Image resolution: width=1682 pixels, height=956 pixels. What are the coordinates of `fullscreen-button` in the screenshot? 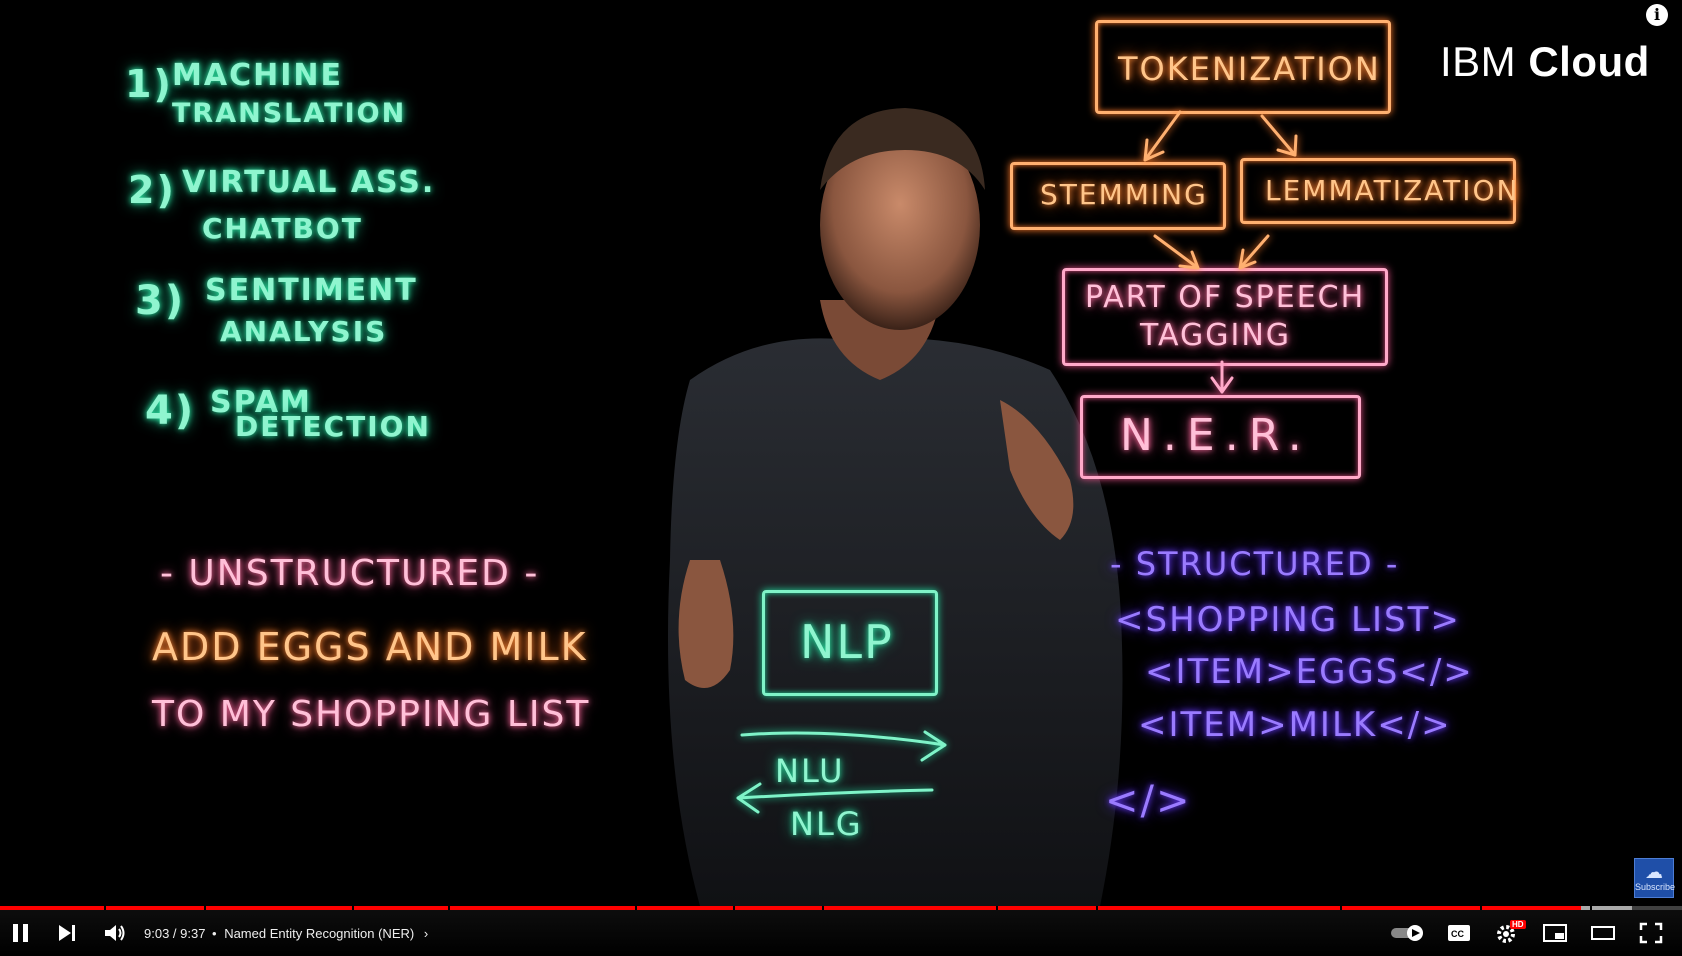 It's located at (1651, 933).